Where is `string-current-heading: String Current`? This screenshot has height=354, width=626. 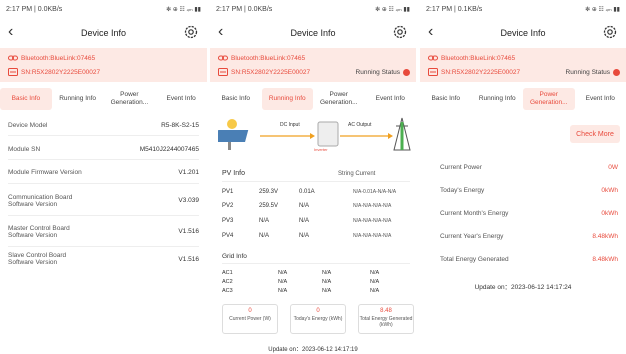 string-current-heading: String Current is located at coordinates (357, 174).